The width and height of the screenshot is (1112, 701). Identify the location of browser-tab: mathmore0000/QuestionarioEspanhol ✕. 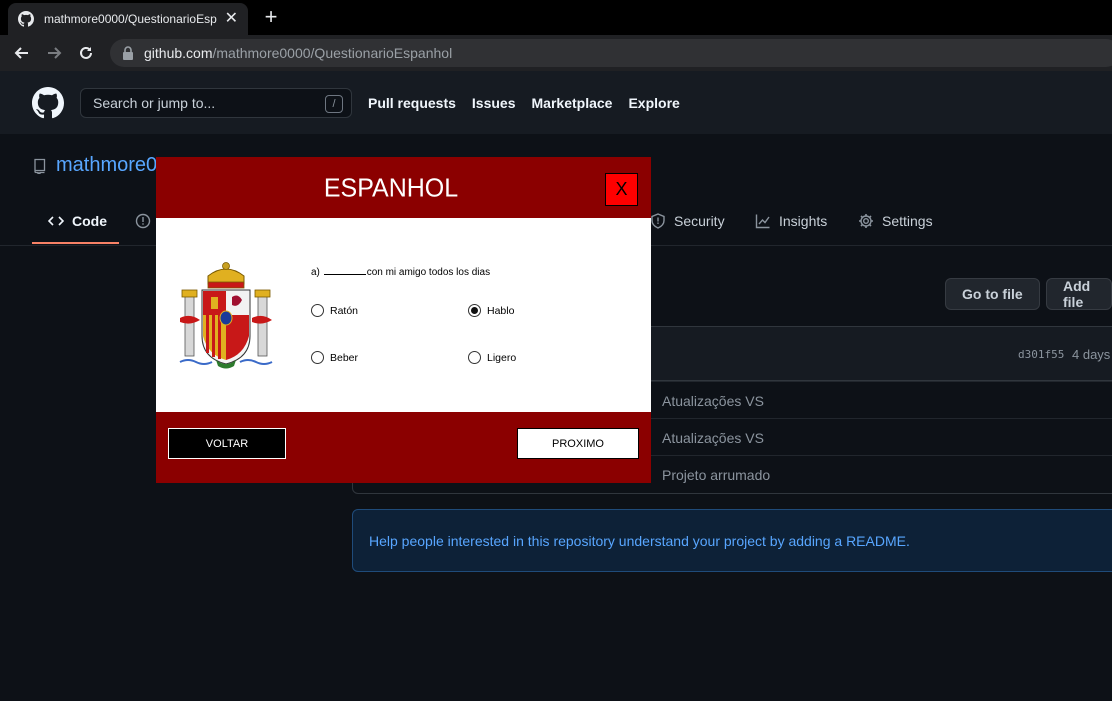
(128, 19).